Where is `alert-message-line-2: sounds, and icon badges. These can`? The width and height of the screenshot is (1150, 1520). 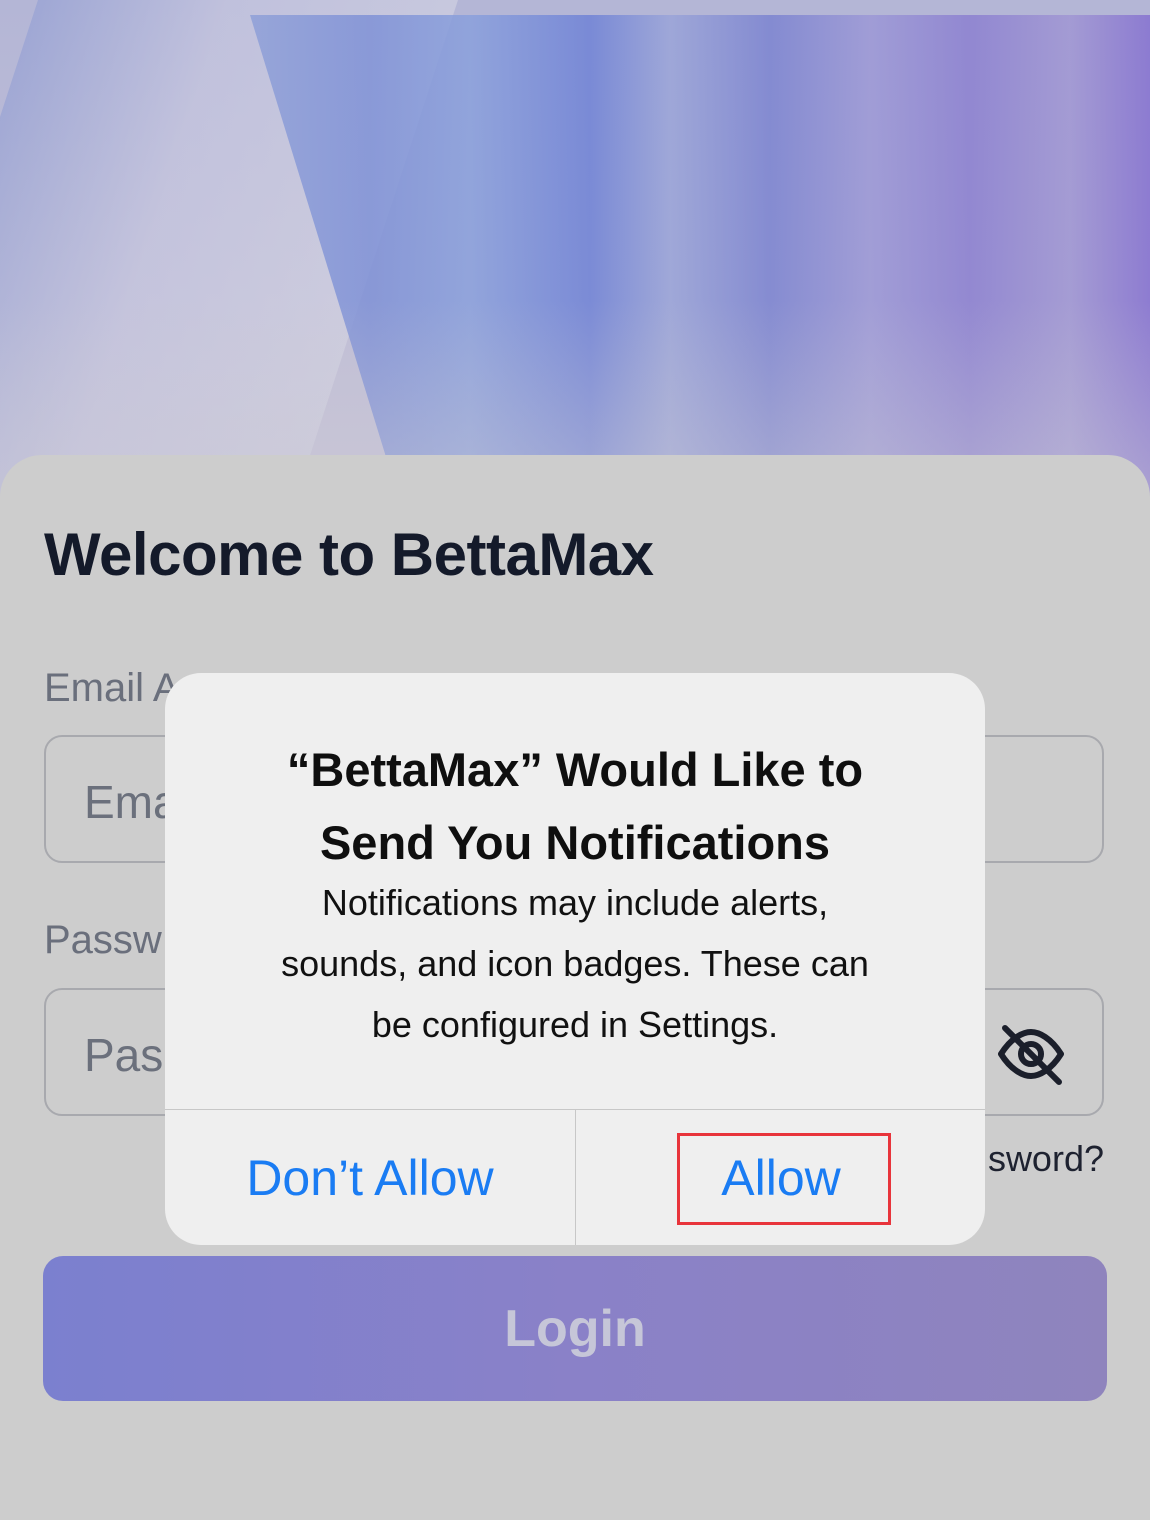 alert-message-line-2: sounds, and icon badges. These can is located at coordinates (575, 963).